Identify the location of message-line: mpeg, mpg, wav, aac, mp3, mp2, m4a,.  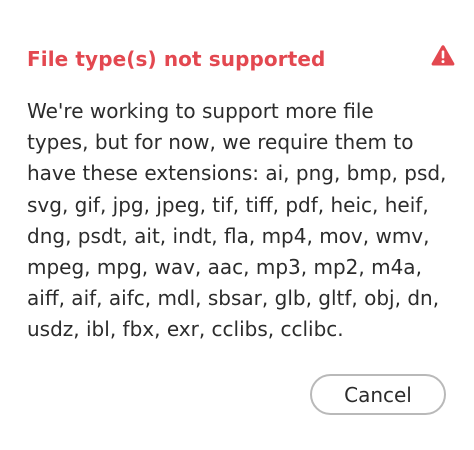
(224, 267).